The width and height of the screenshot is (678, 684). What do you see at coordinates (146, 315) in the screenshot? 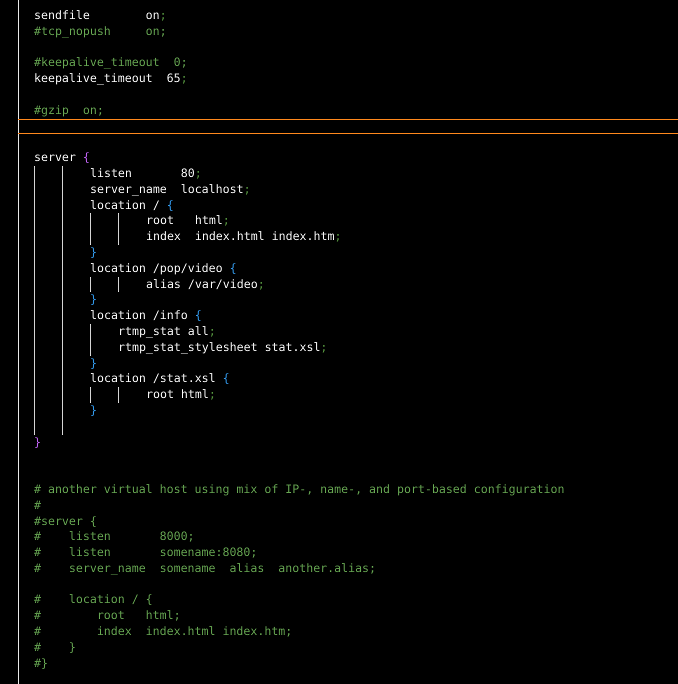
I see `code-line: location /info {` at bounding box center [146, 315].